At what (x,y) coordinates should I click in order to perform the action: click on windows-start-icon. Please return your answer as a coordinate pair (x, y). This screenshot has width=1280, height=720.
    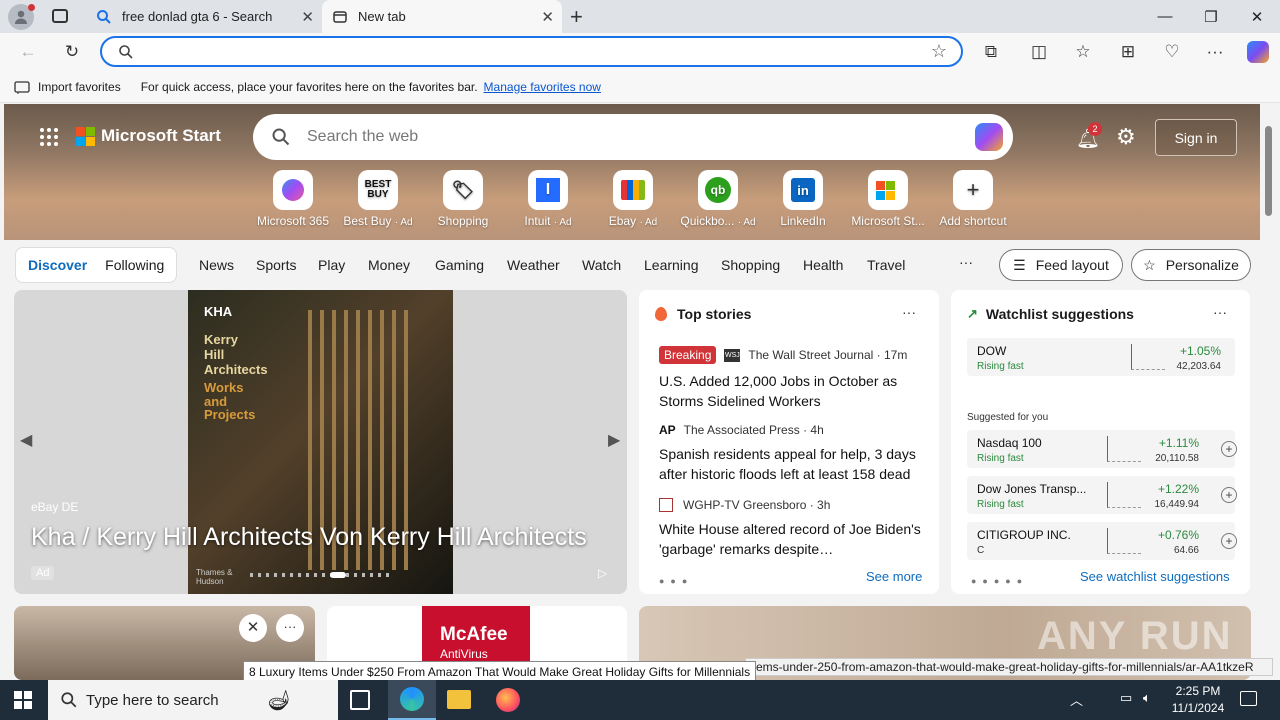
    Looking at the image, I should click on (23, 700).